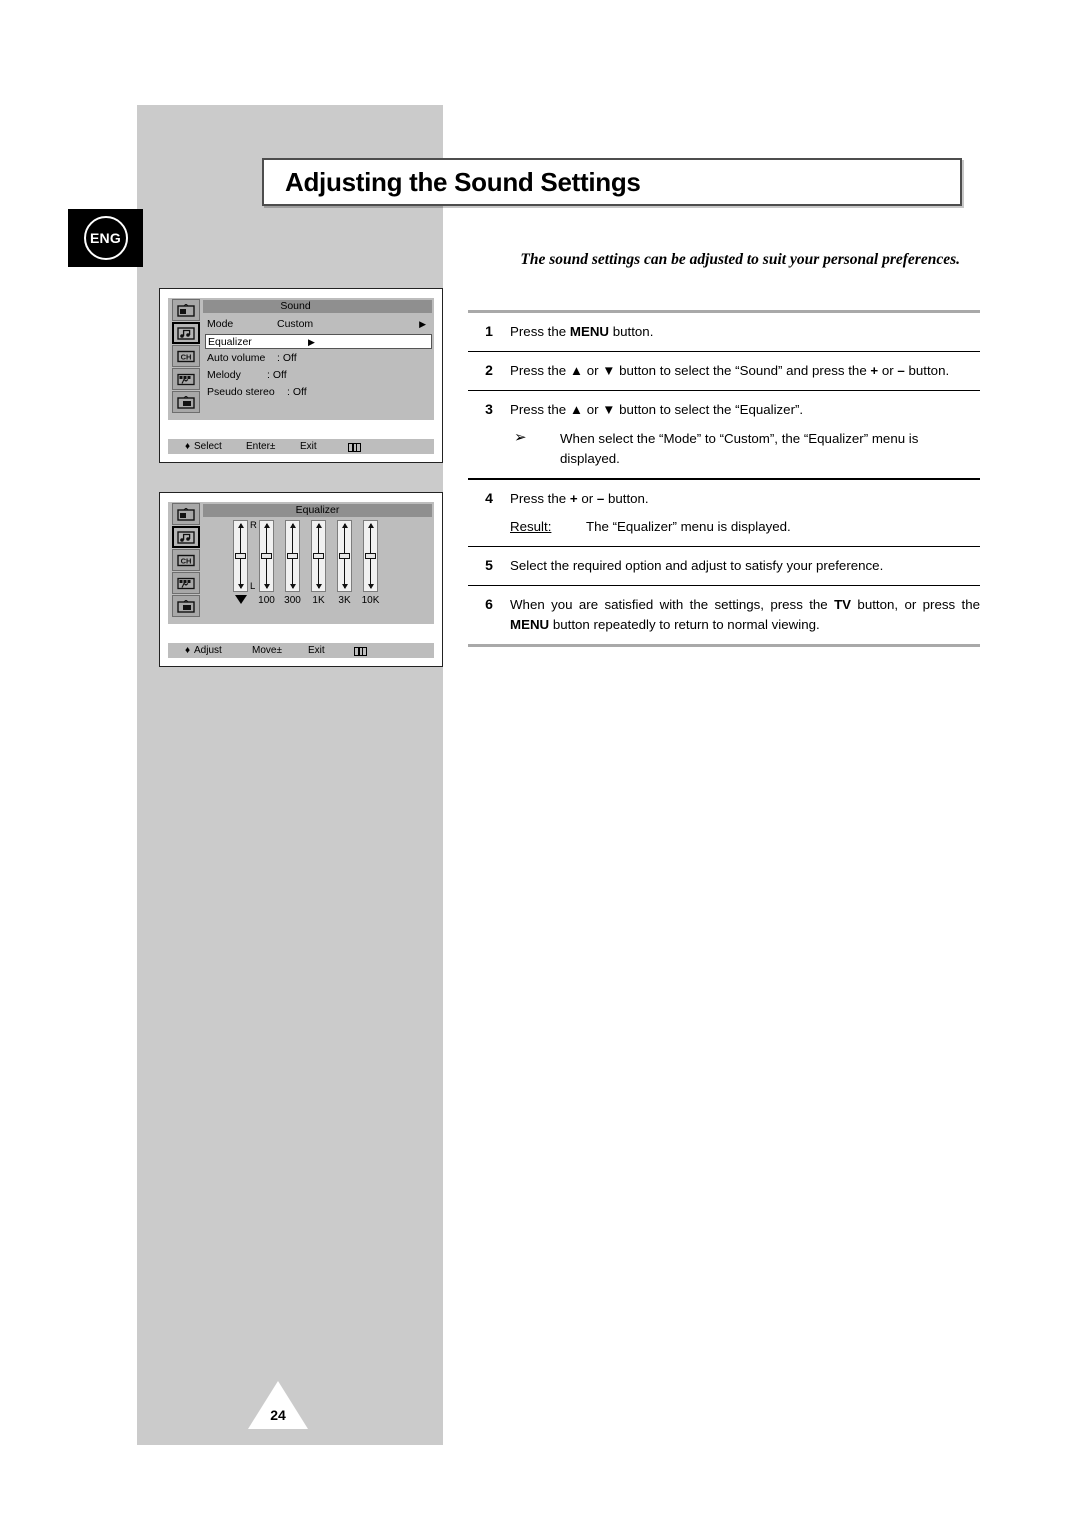  I want to click on step-text-run: button., so click(927, 371).